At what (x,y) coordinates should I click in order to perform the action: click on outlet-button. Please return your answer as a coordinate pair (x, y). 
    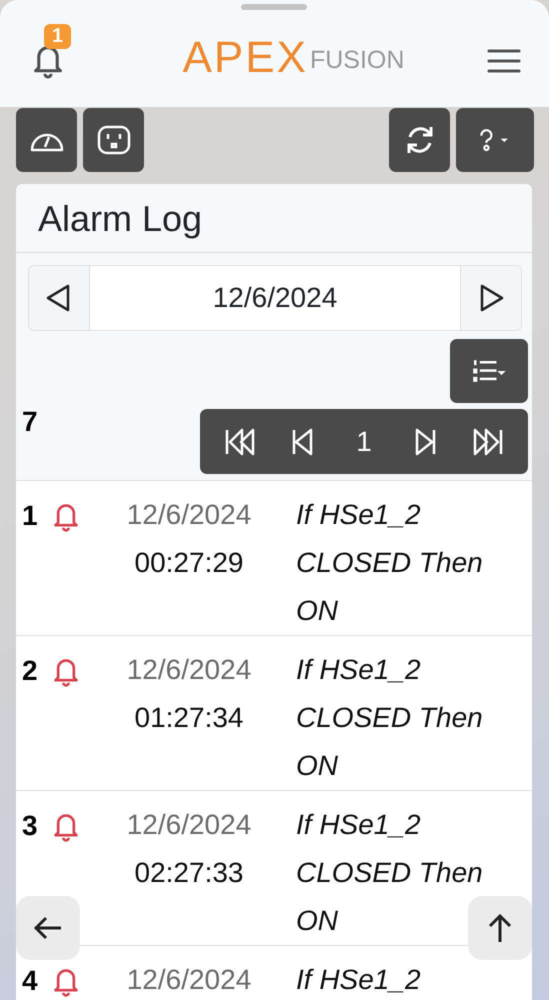
    Looking at the image, I should click on (113, 140).